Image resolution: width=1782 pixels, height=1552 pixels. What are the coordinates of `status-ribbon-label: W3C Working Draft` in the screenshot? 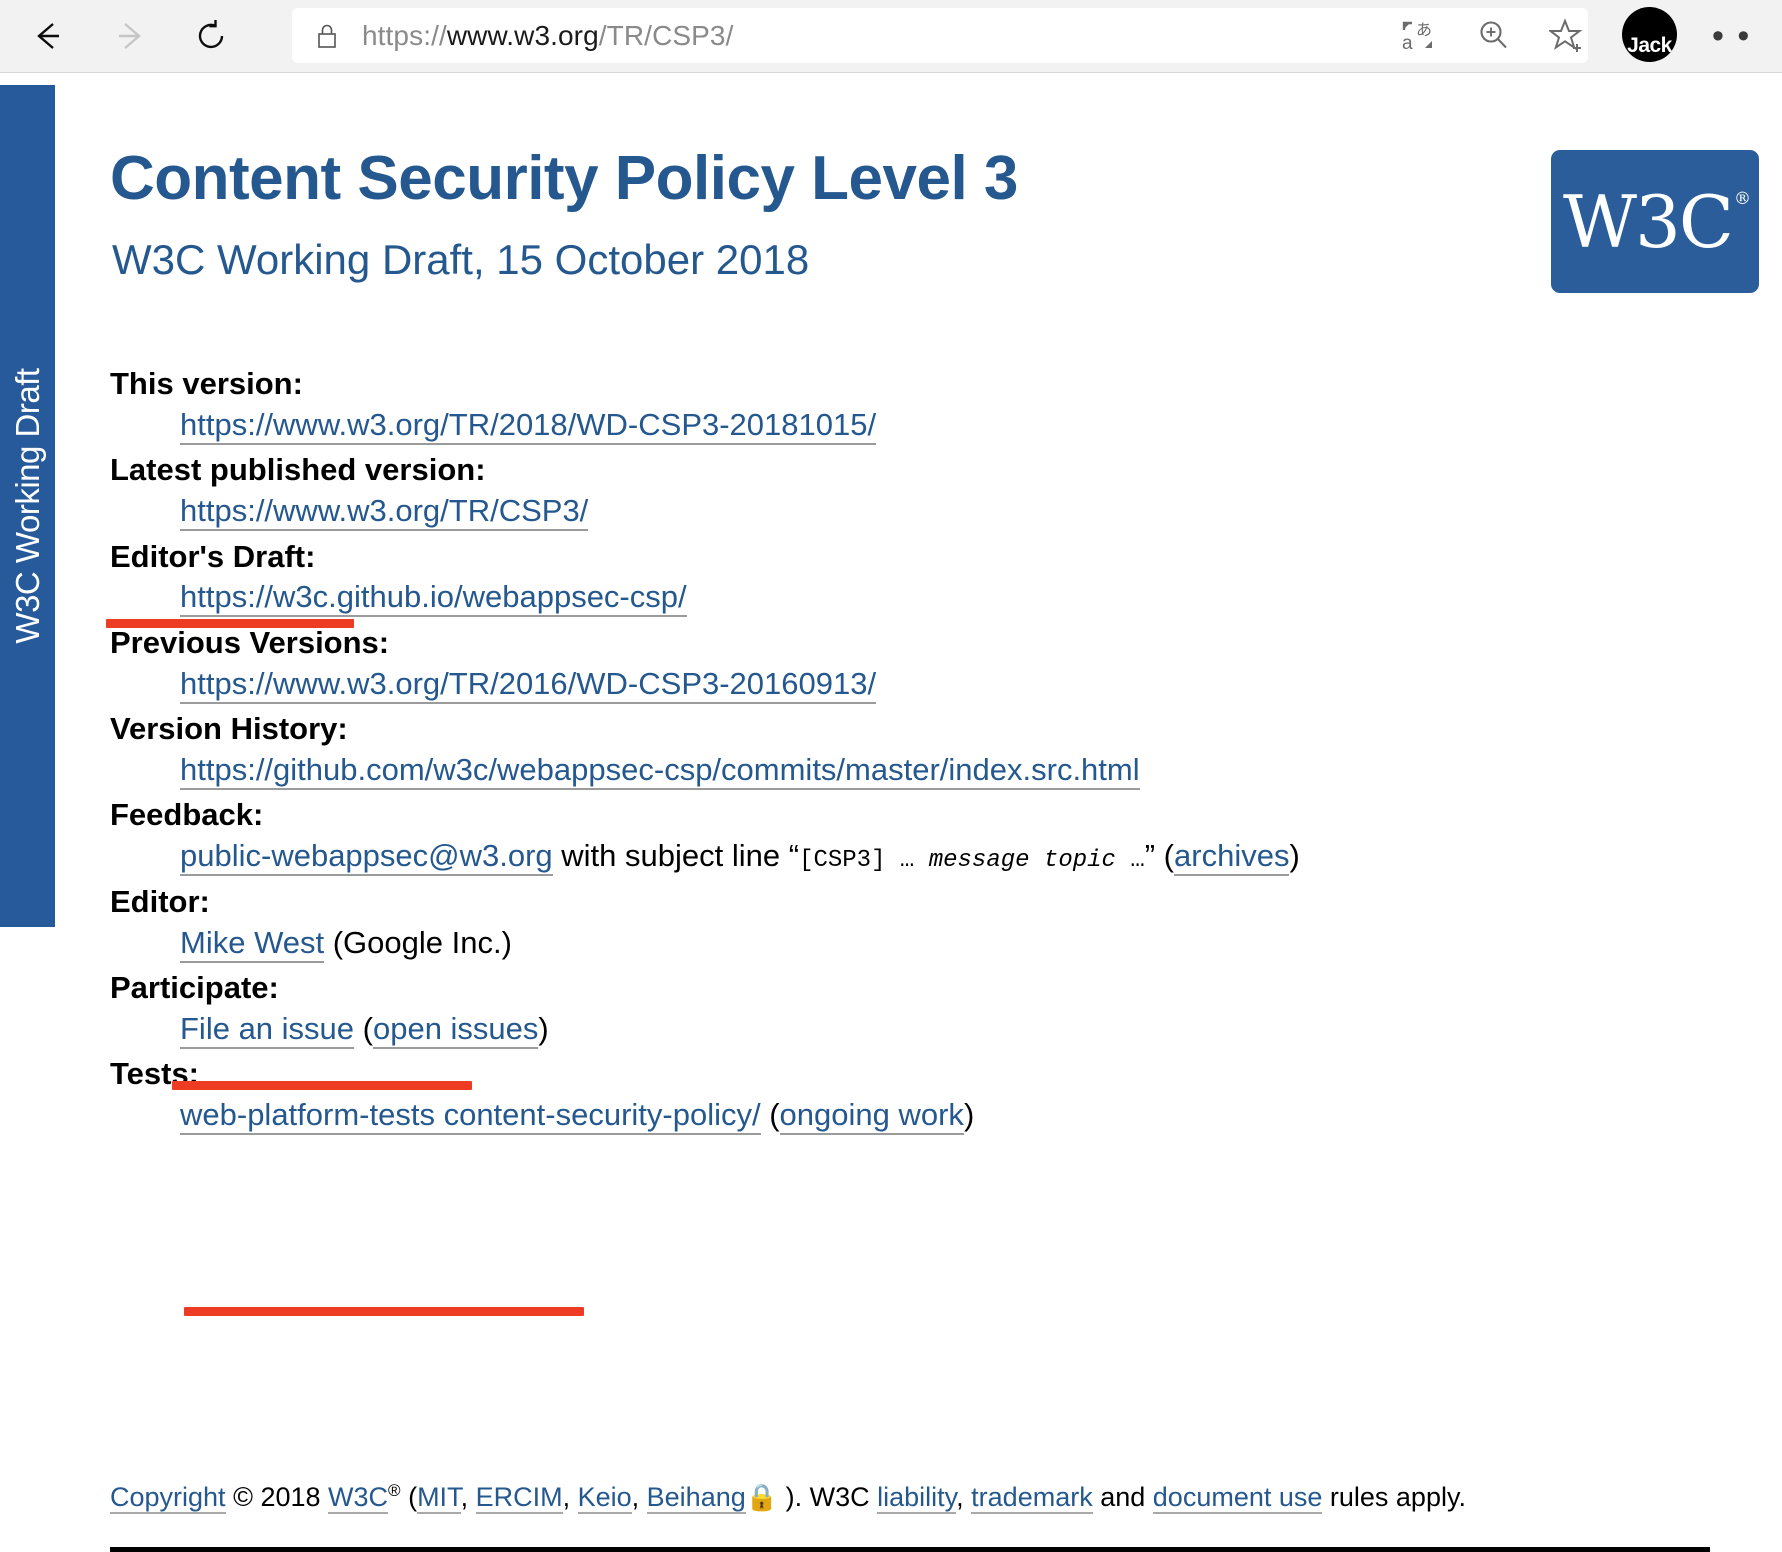 It's located at (27, 506).